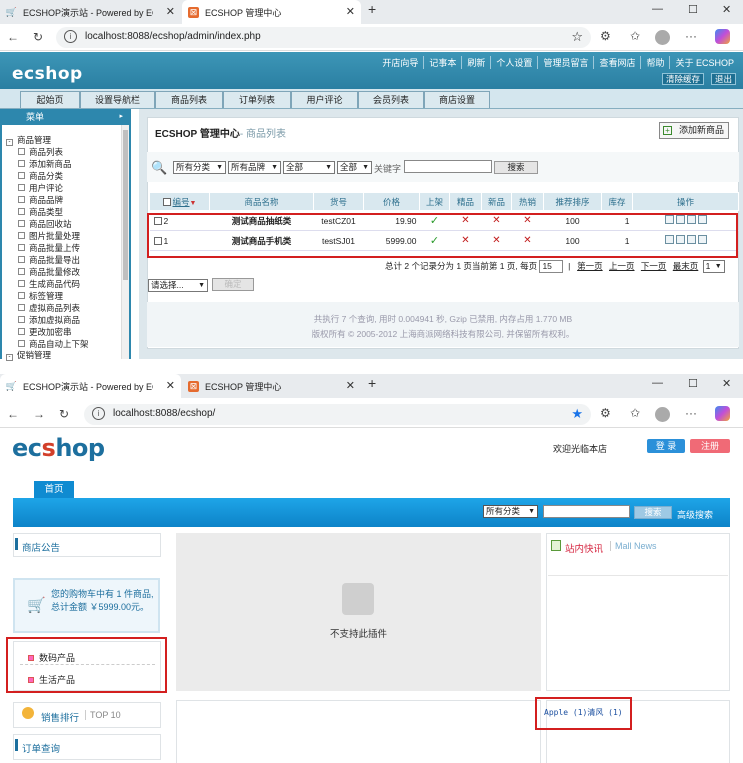 Image resolution: width=743 pixels, height=763 pixels. Describe the element at coordinates (683, 79) in the screenshot. I see `clear-cache-button: 清除缓存` at that location.